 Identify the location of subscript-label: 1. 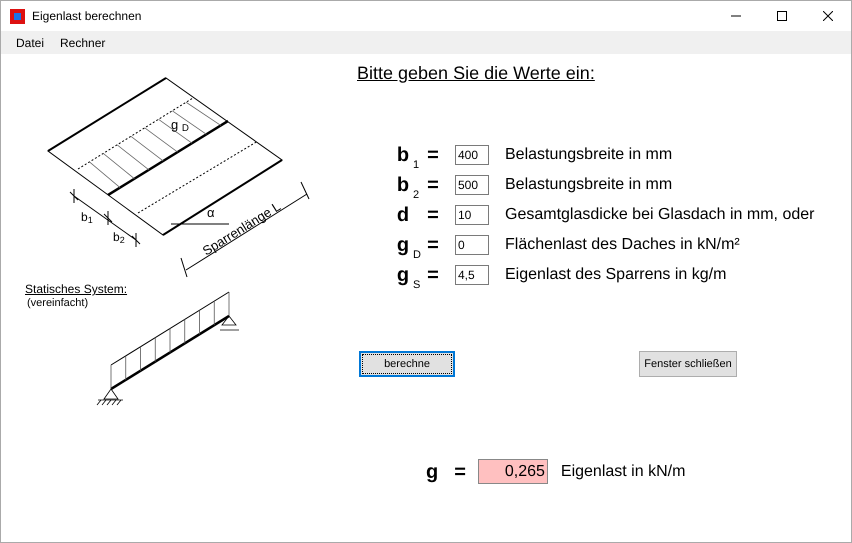
(416, 165).